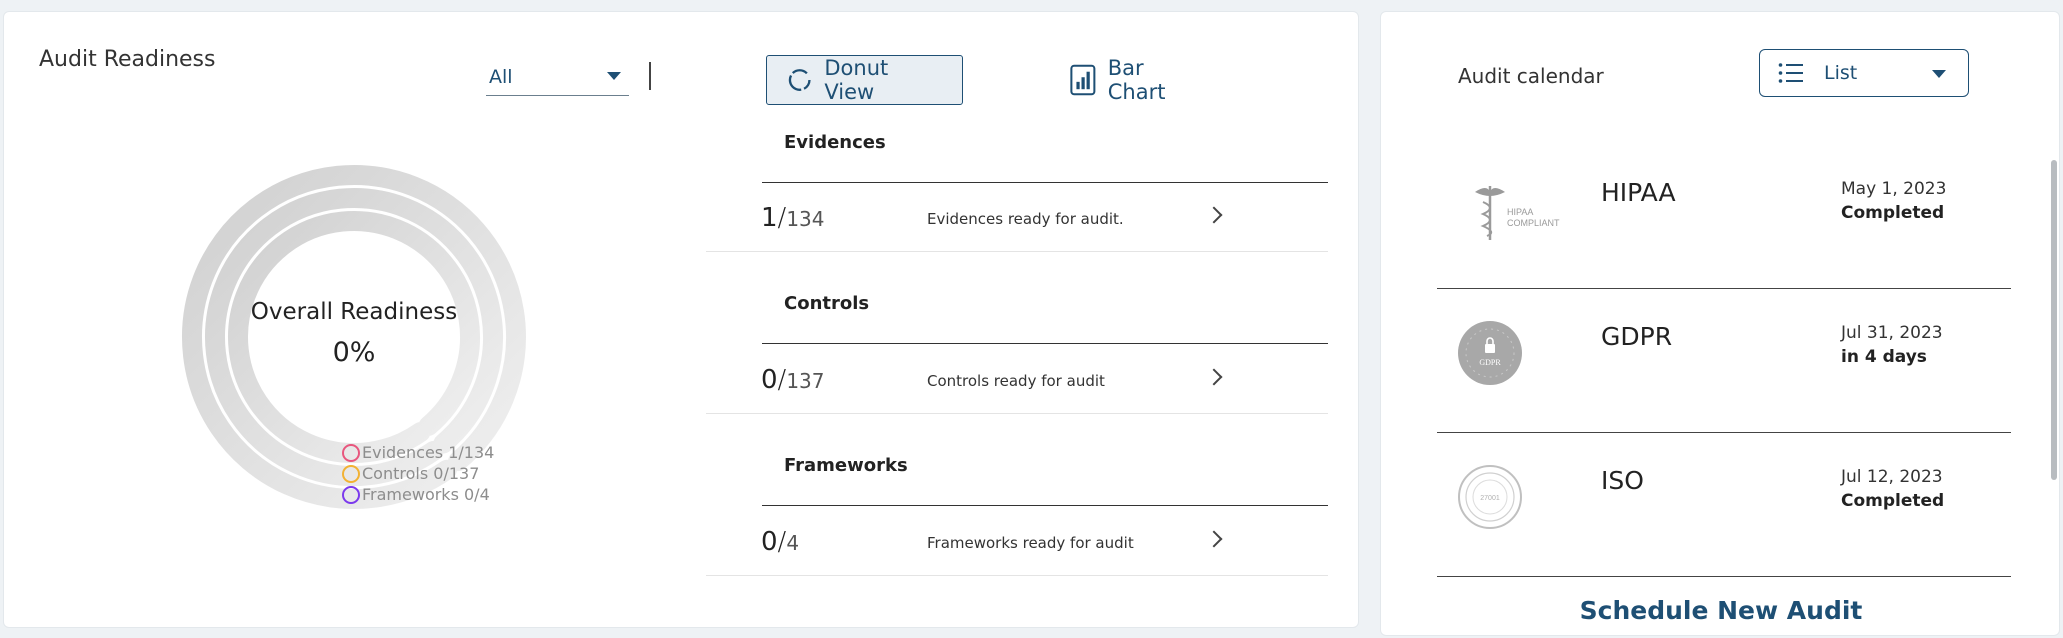 The height and width of the screenshot is (638, 2063). What do you see at coordinates (769, 380) in the screenshot?
I see `controls-count-value: 0` at bounding box center [769, 380].